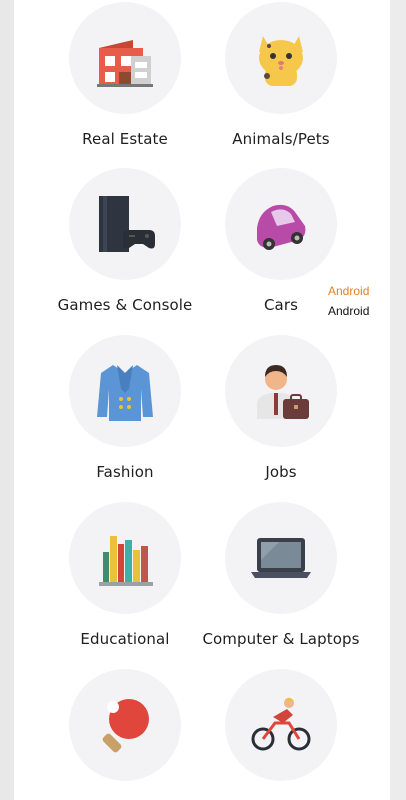  I want to click on category-bikes, so click(281, 733).